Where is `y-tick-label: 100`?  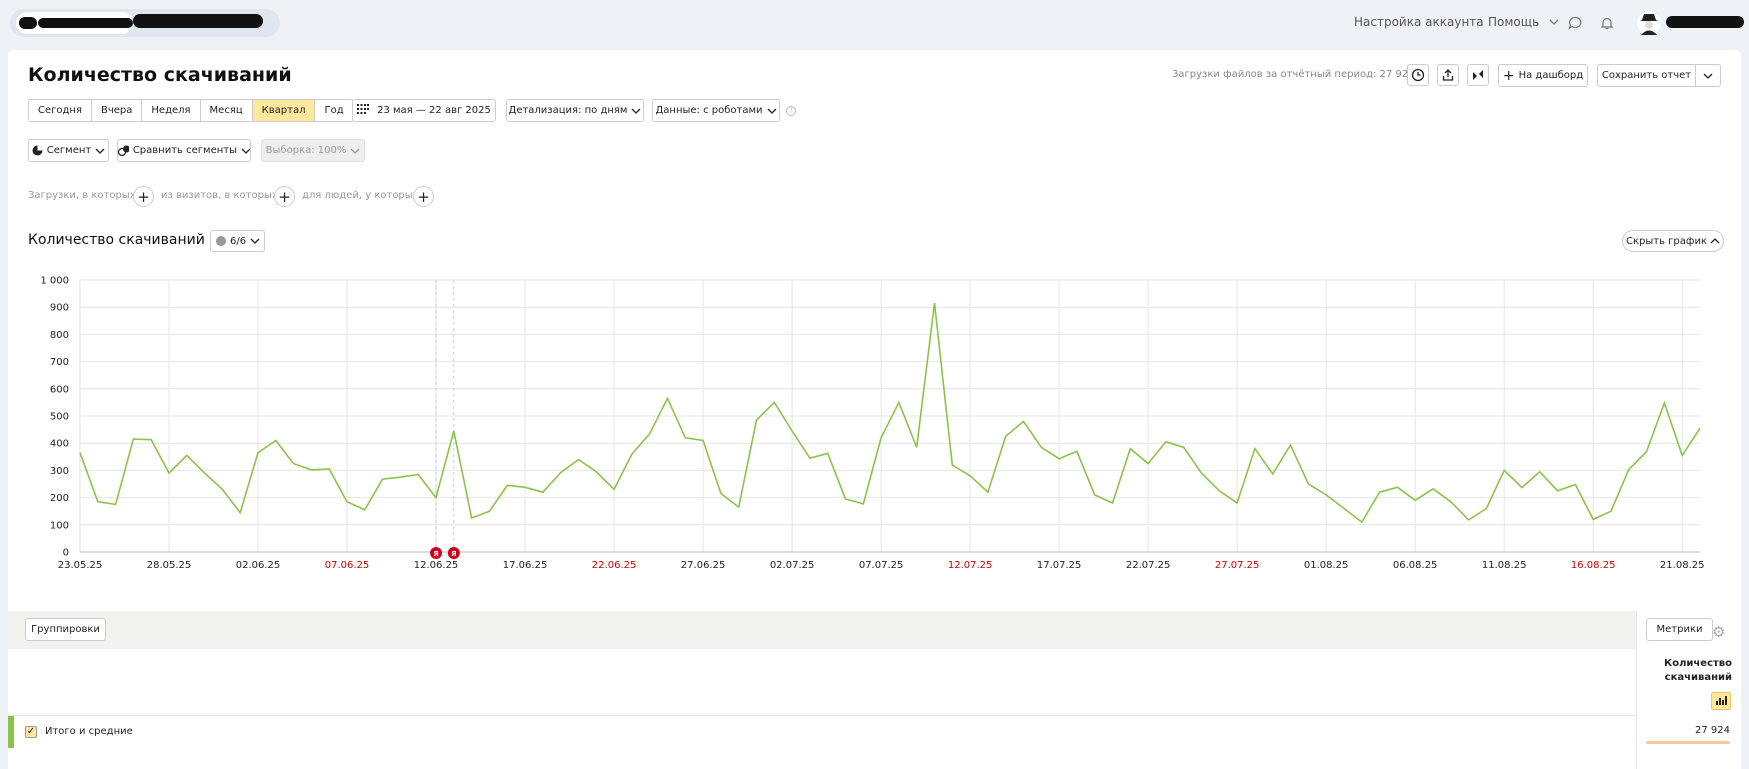 y-tick-label: 100 is located at coordinates (59, 525).